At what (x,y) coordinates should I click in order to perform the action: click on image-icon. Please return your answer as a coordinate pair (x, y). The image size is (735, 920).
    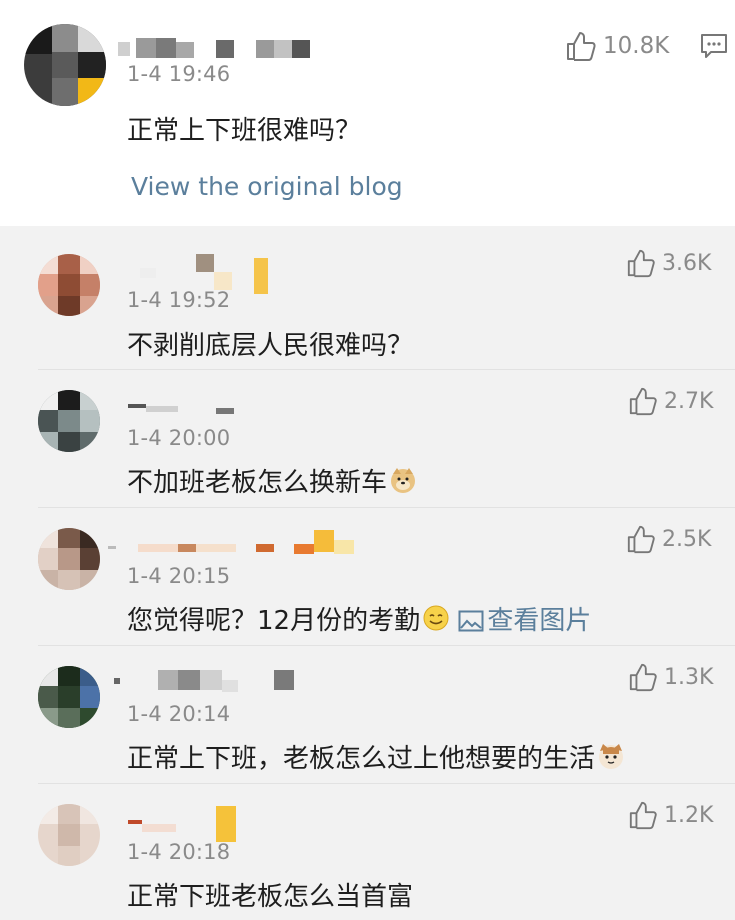
    Looking at the image, I should click on (471, 621).